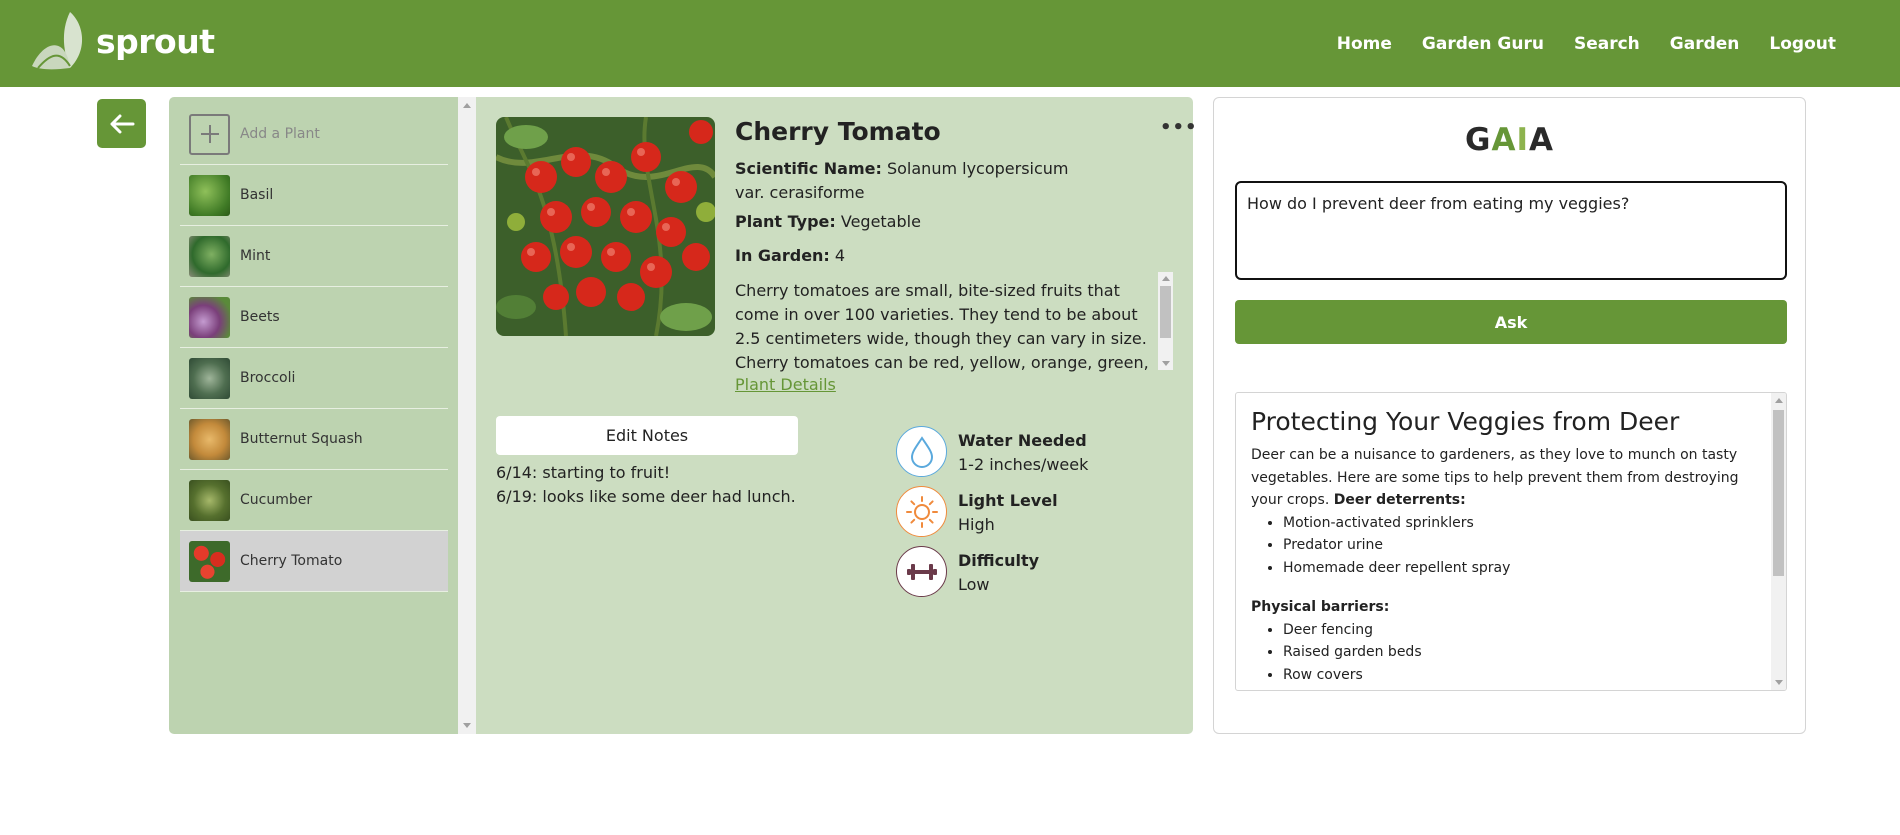  I want to click on barriers-heading: Physical barriers:, so click(1320, 607).